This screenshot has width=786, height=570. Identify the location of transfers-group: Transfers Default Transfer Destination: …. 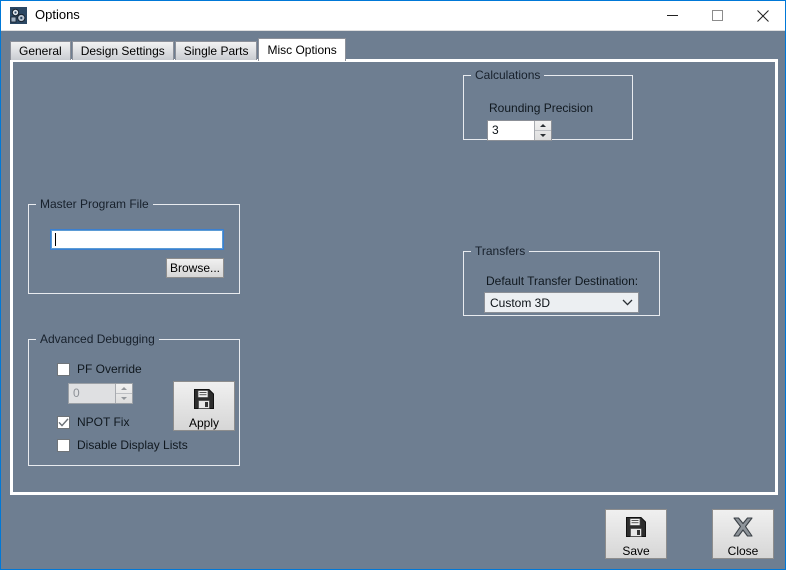
(561, 280).